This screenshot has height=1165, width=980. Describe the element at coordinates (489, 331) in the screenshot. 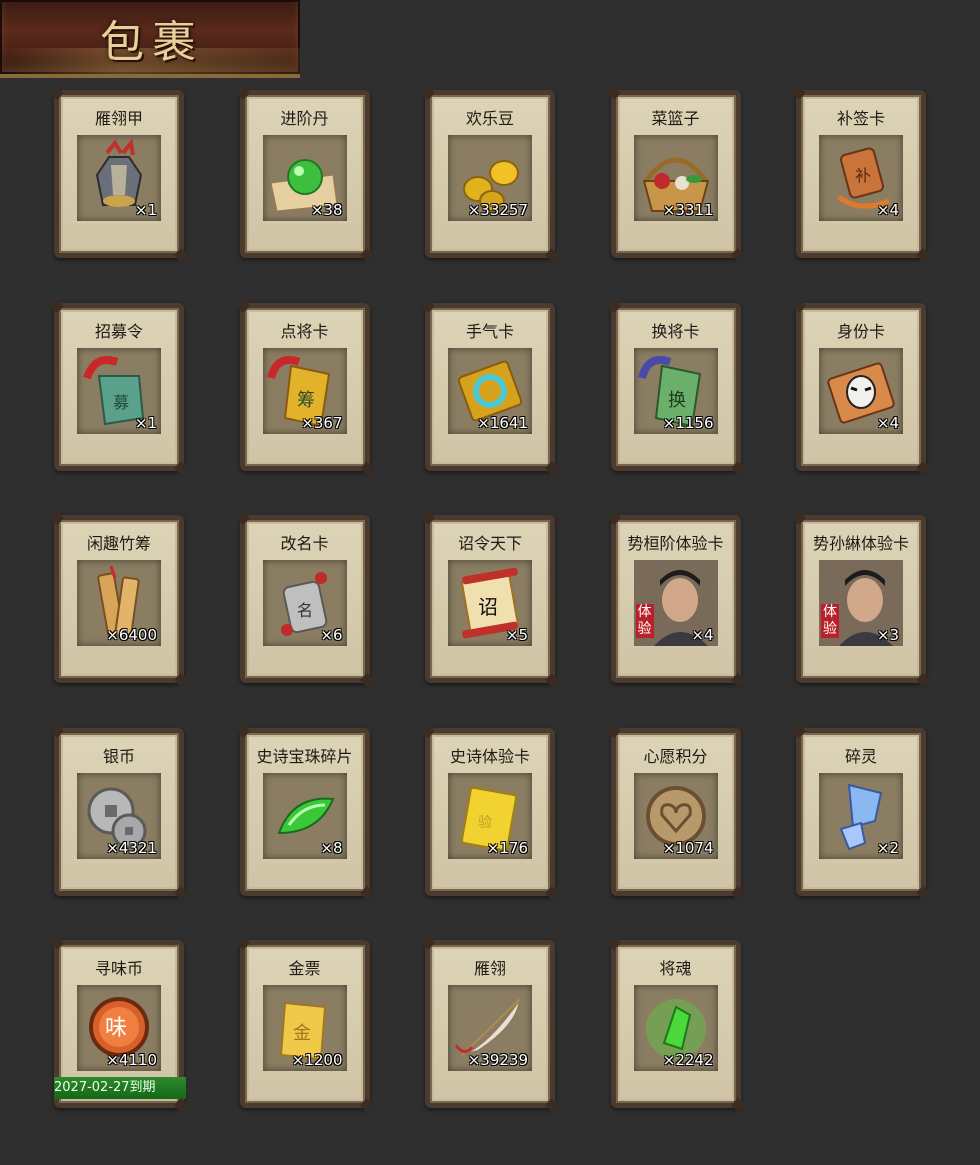

I see `item-name: 手气卡` at that location.